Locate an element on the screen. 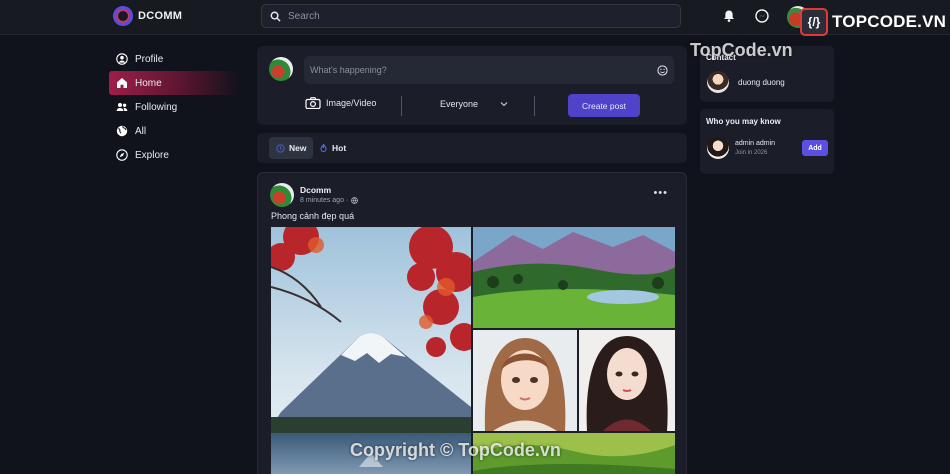 The image size is (950, 474). nav-item-explore: Explore is located at coordinates (174, 155).